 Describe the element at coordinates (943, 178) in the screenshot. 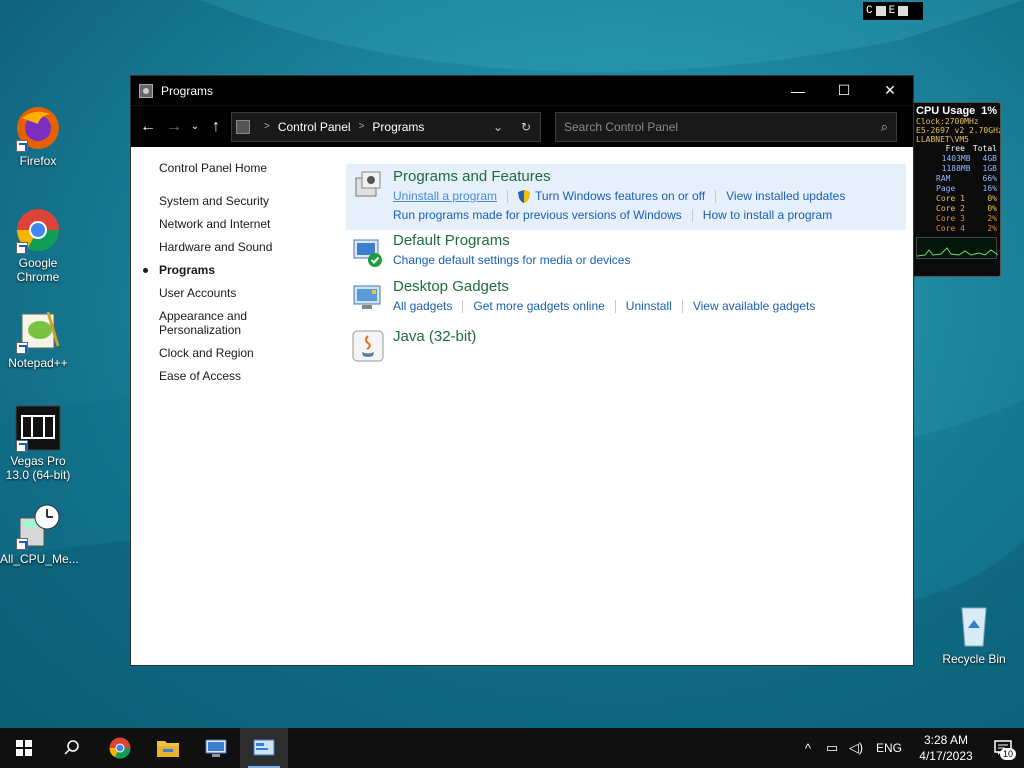

I see `gadget-row-label: RAM` at that location.